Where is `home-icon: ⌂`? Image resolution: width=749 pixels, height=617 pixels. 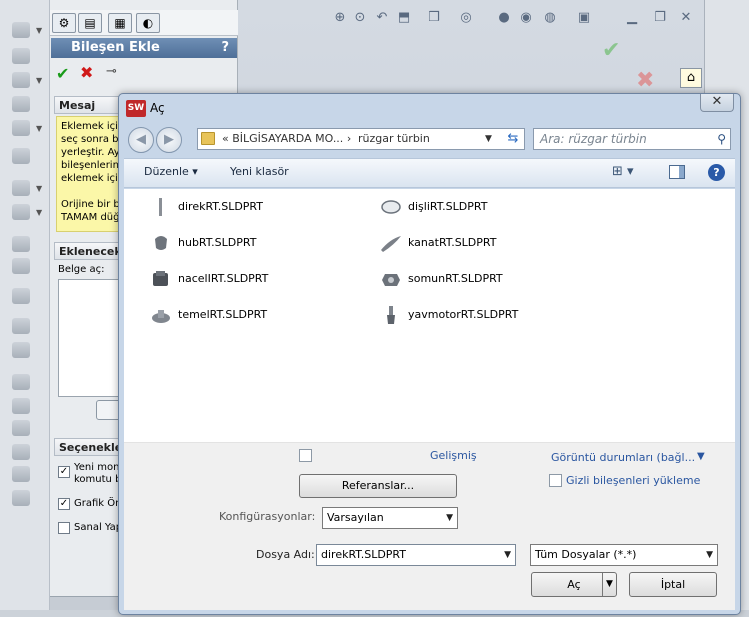 home-icon: ⌂ is located at coordinates (691, 78).